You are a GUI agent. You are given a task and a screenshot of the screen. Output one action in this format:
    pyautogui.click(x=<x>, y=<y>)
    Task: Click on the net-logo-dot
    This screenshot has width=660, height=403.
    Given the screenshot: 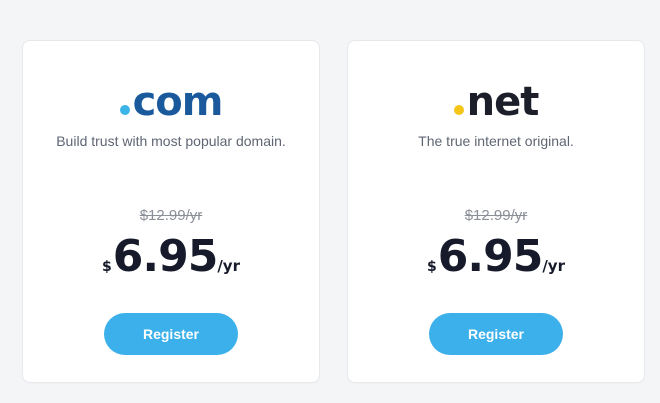 What is the action you would take?
    pyautogui.click(x=458, y=110)
    